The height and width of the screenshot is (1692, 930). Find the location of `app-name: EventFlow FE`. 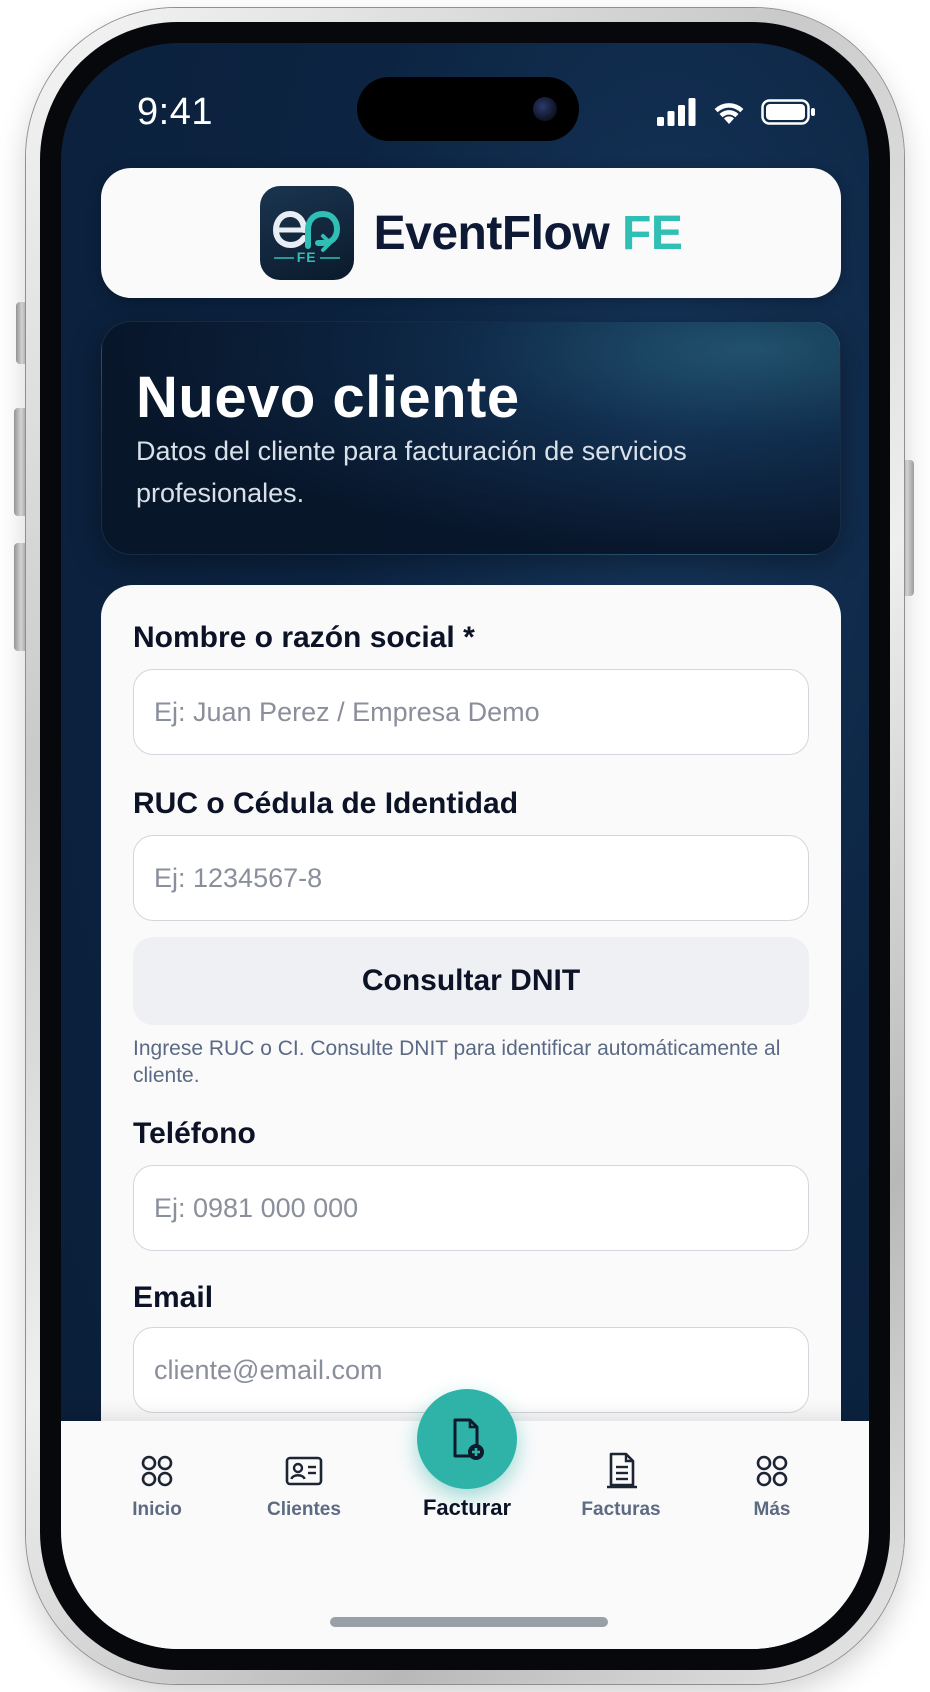

app-name: EventFlow FE is located at coordinates (528, 233).